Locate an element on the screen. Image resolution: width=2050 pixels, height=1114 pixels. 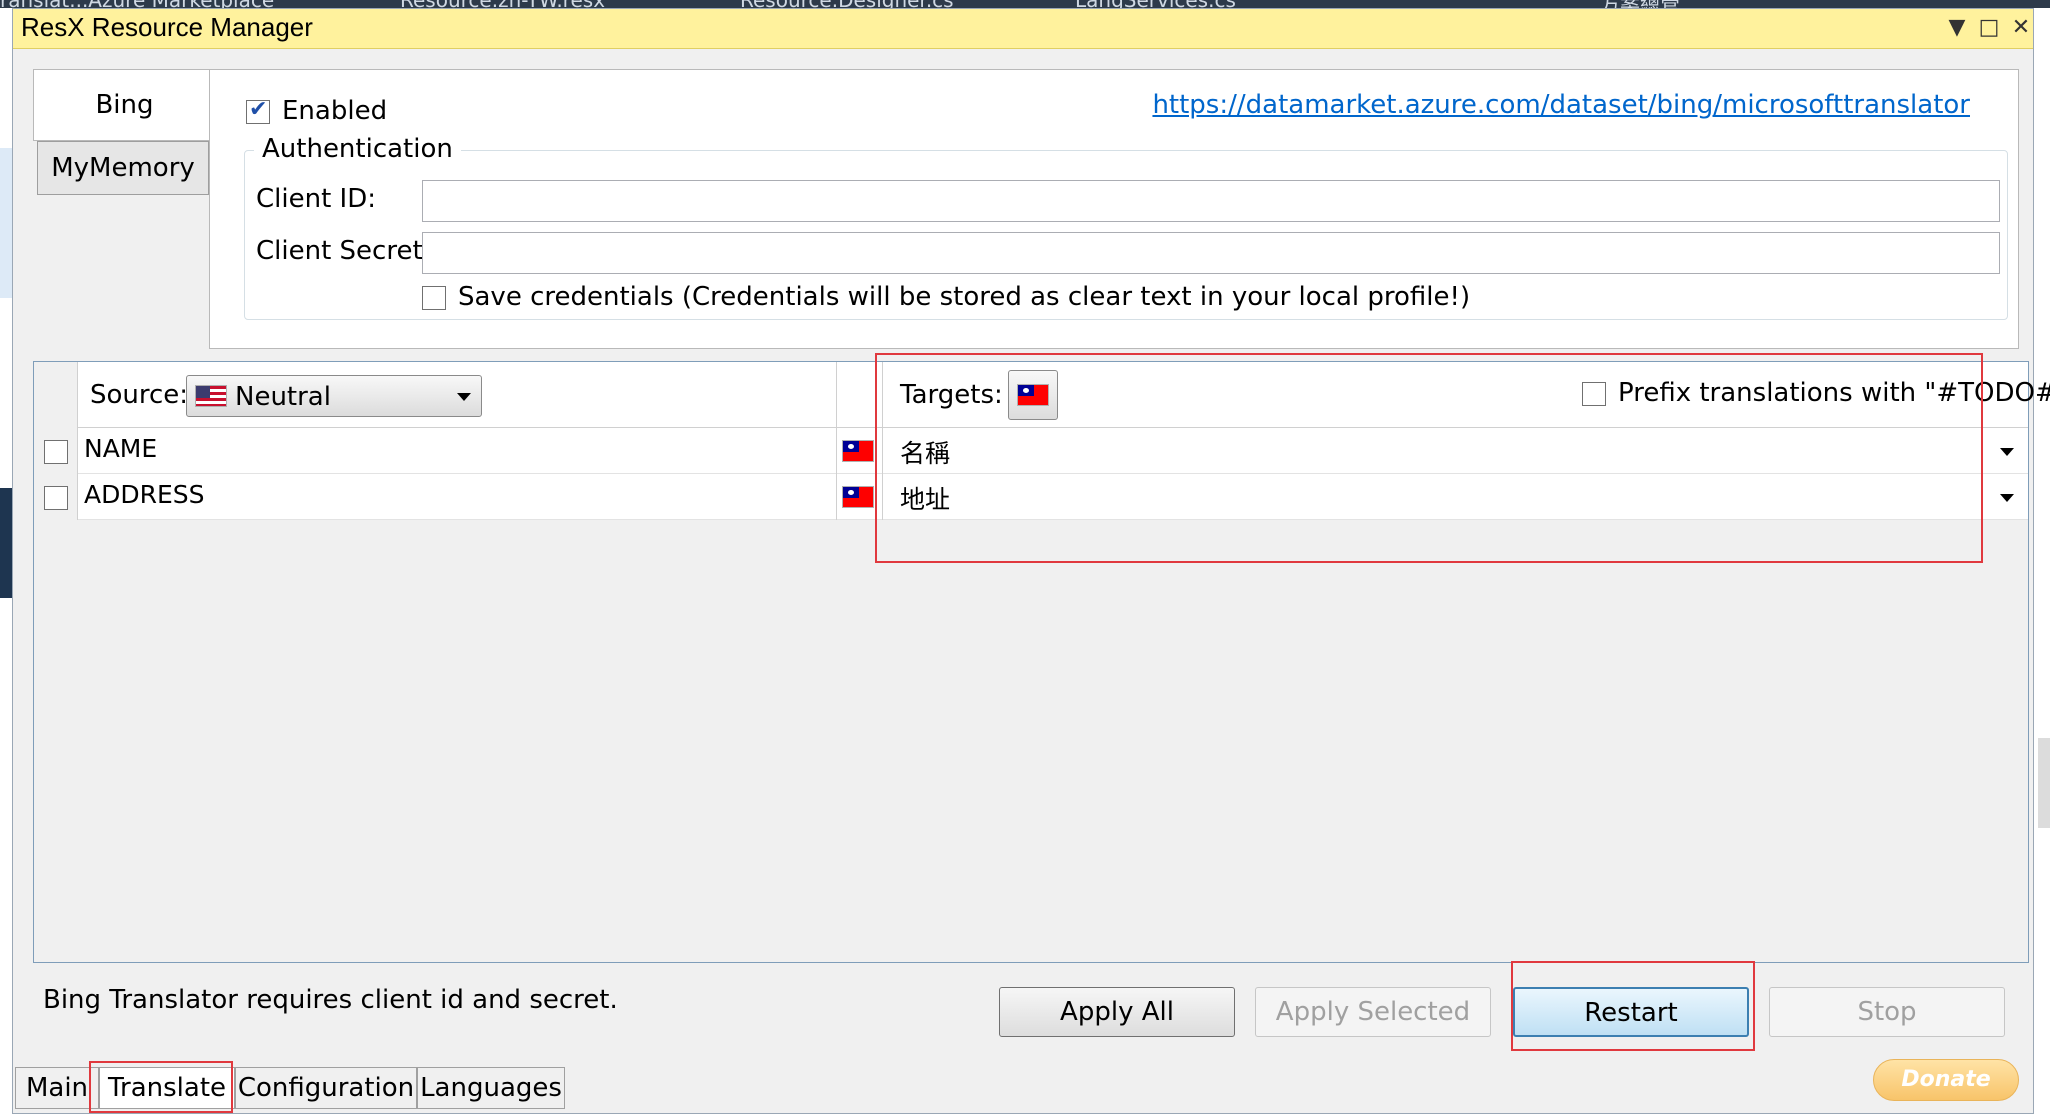
highlight-box-restart is located at coordinates (1633, 1006).